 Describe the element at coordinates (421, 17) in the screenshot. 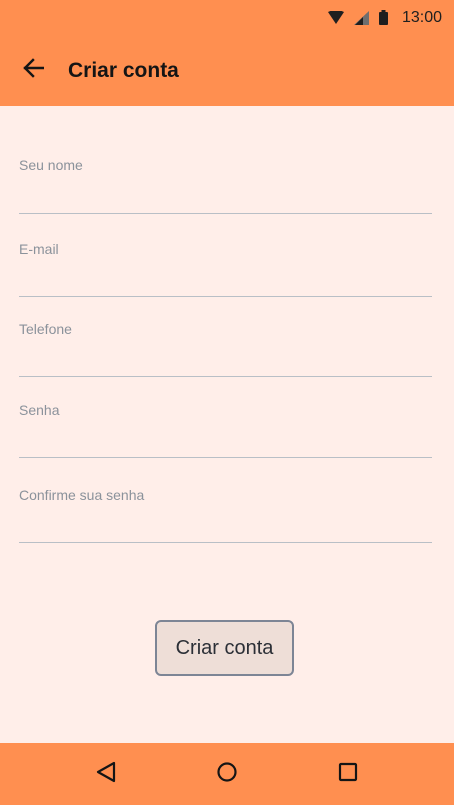

I see `status-time: 13:00` at that location.